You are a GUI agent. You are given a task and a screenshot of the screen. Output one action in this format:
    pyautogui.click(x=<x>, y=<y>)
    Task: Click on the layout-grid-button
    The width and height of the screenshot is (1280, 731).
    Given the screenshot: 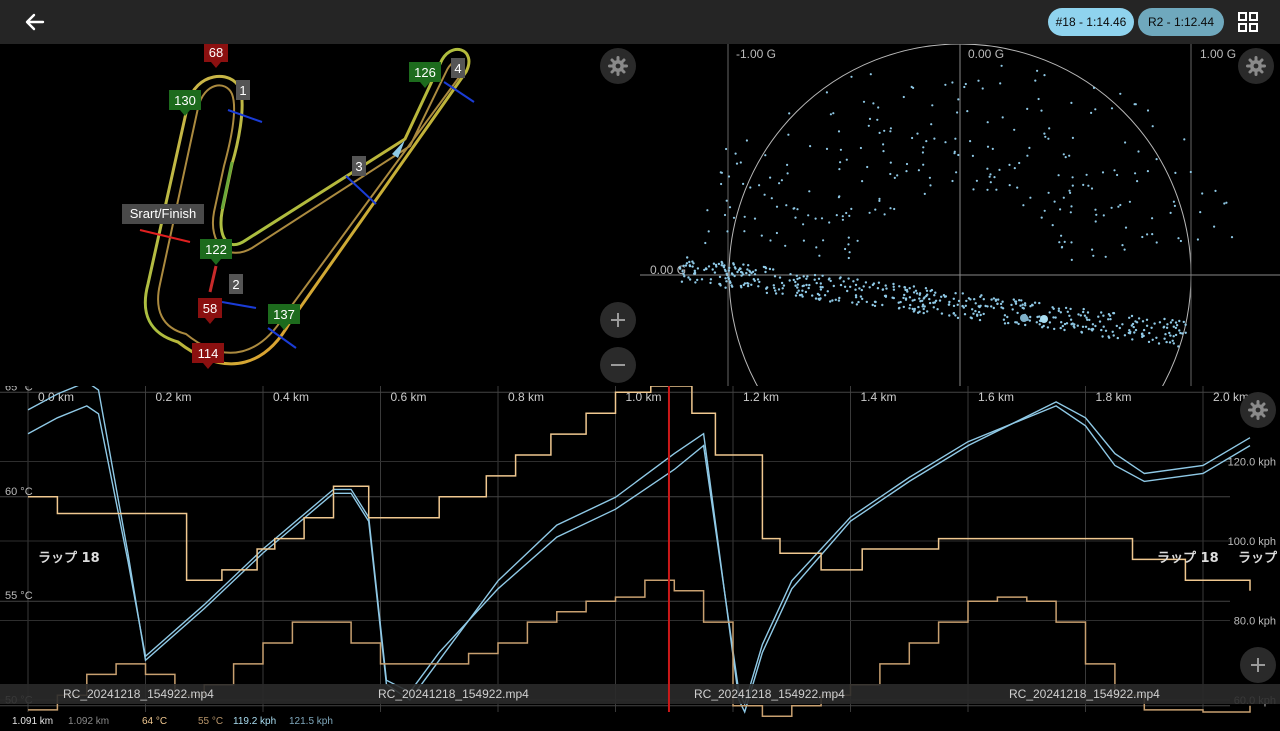 What is the action you would take?
    pyautogui.click(x=1248, y=22)
    